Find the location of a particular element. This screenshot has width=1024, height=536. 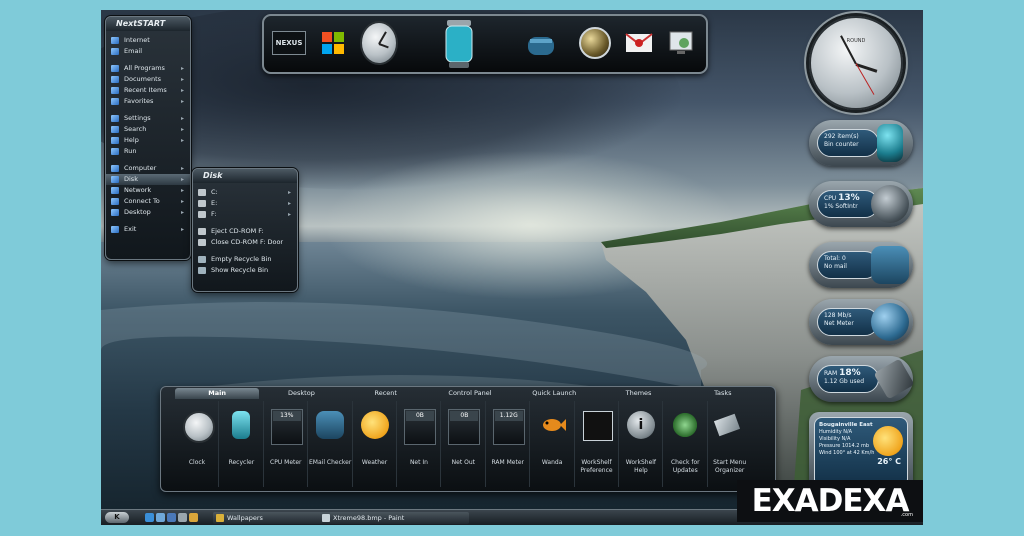

menu-label: Settings is located at coordinates (137, 118).